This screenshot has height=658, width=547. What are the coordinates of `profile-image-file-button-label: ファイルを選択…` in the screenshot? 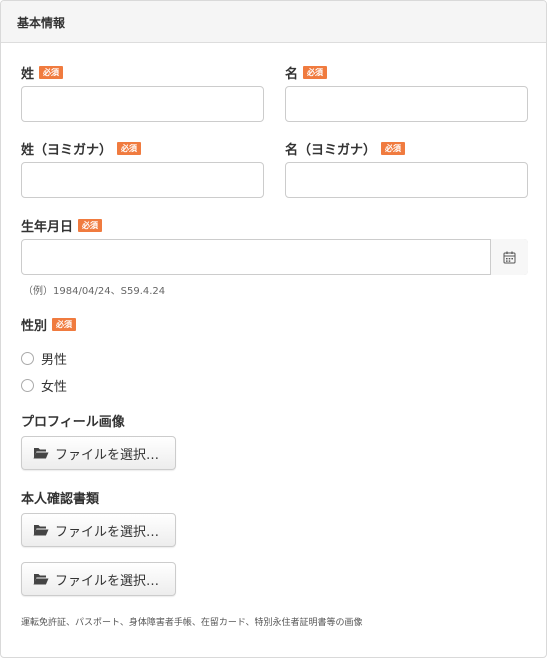 It's located at (107, 455).